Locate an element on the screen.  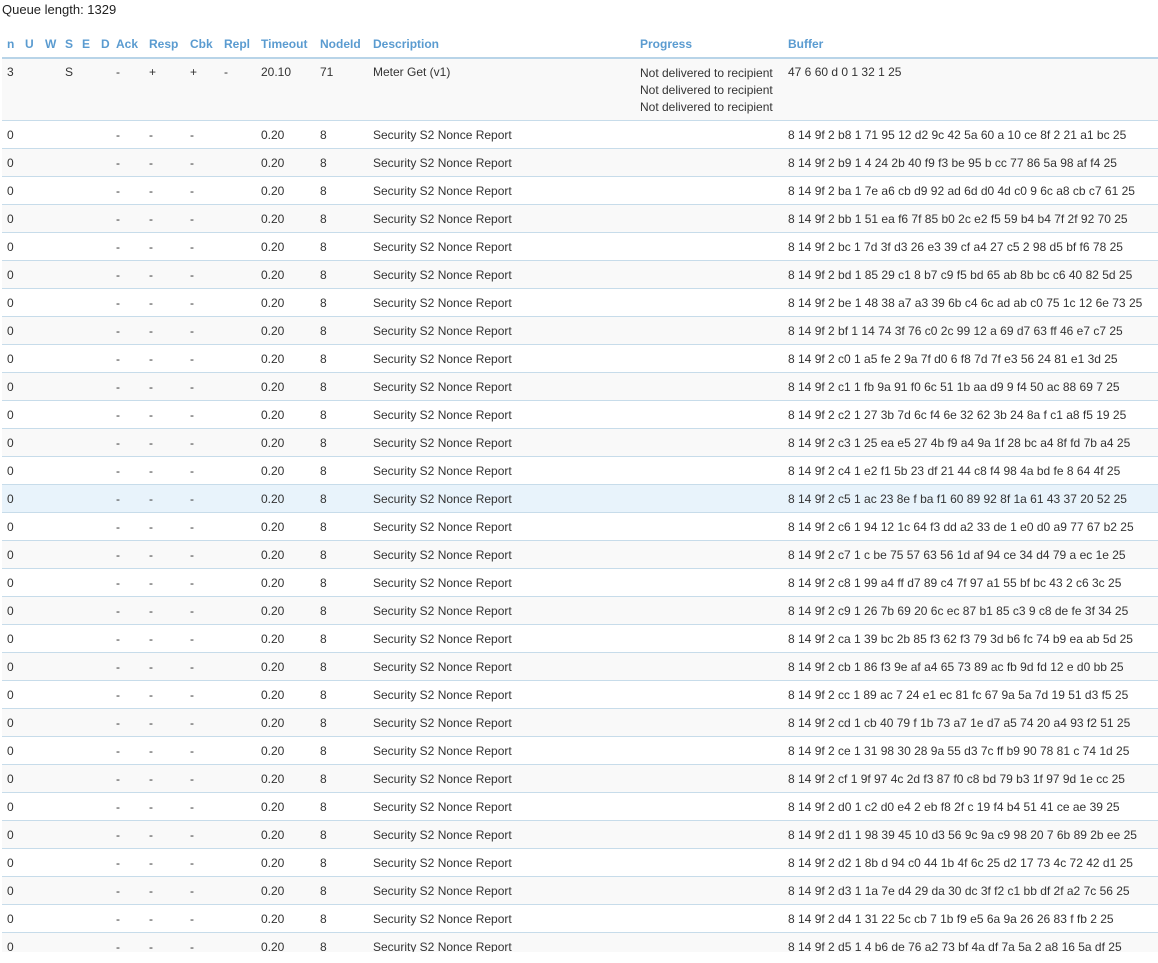
column-header-d: D is located at coordinates (103, 44).